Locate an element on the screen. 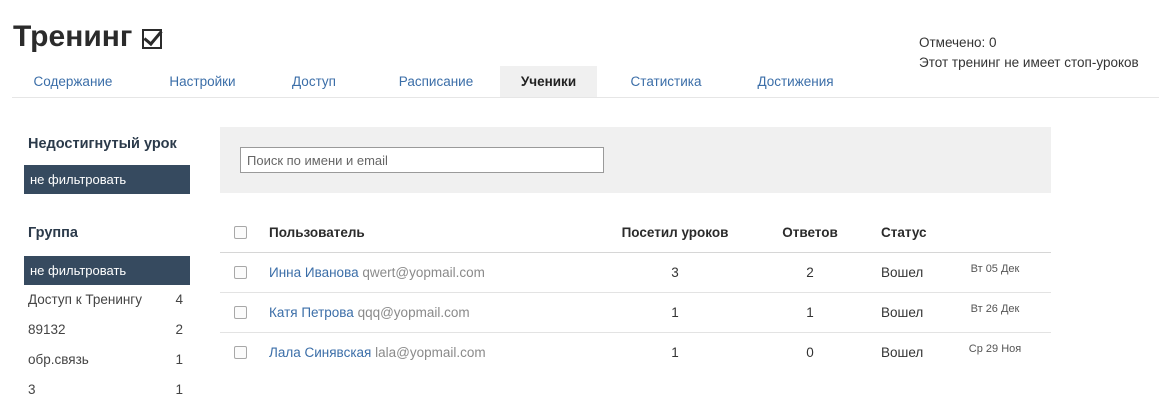 The width and height of the screenshot is (1160, 413). tab-students: Ученики is located at coordinates (548, 81).